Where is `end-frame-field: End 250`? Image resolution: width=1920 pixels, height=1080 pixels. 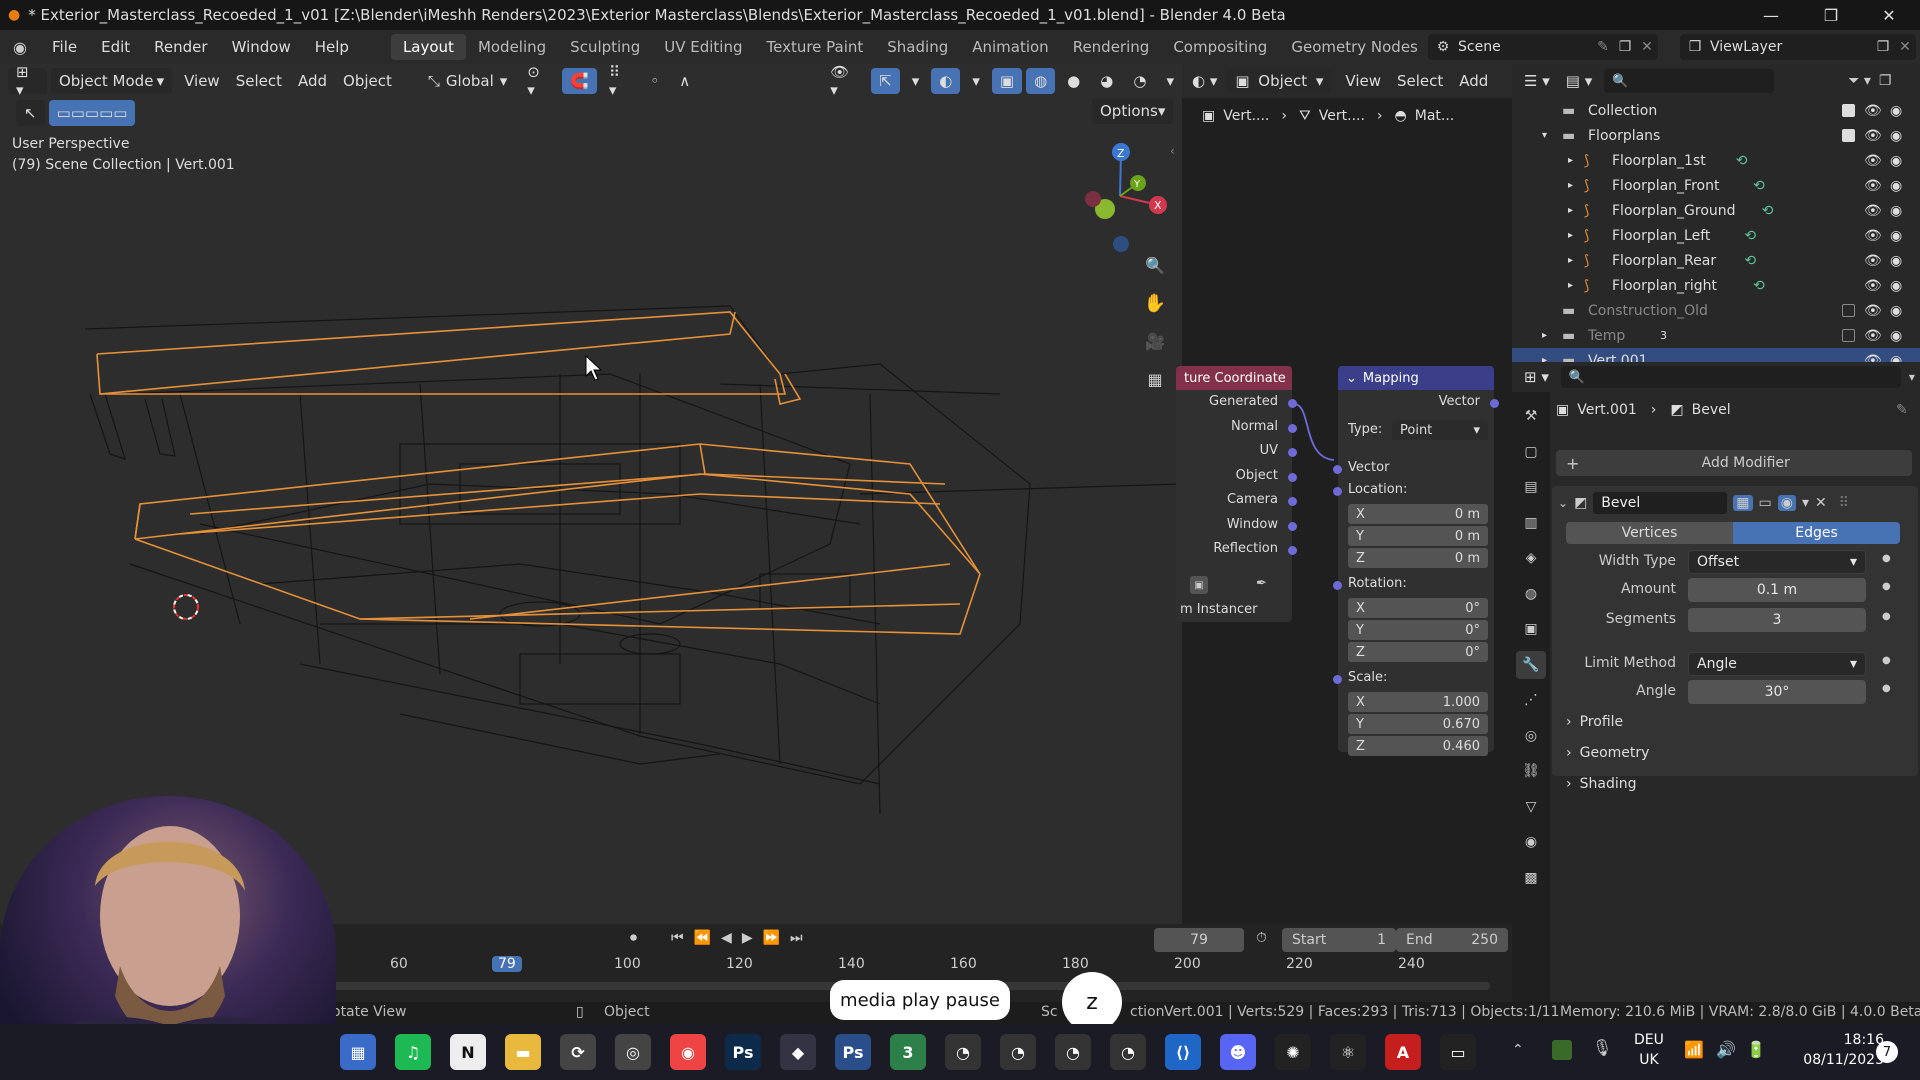
end-frame-field: End 250 is located at coordinates (1452, 940).